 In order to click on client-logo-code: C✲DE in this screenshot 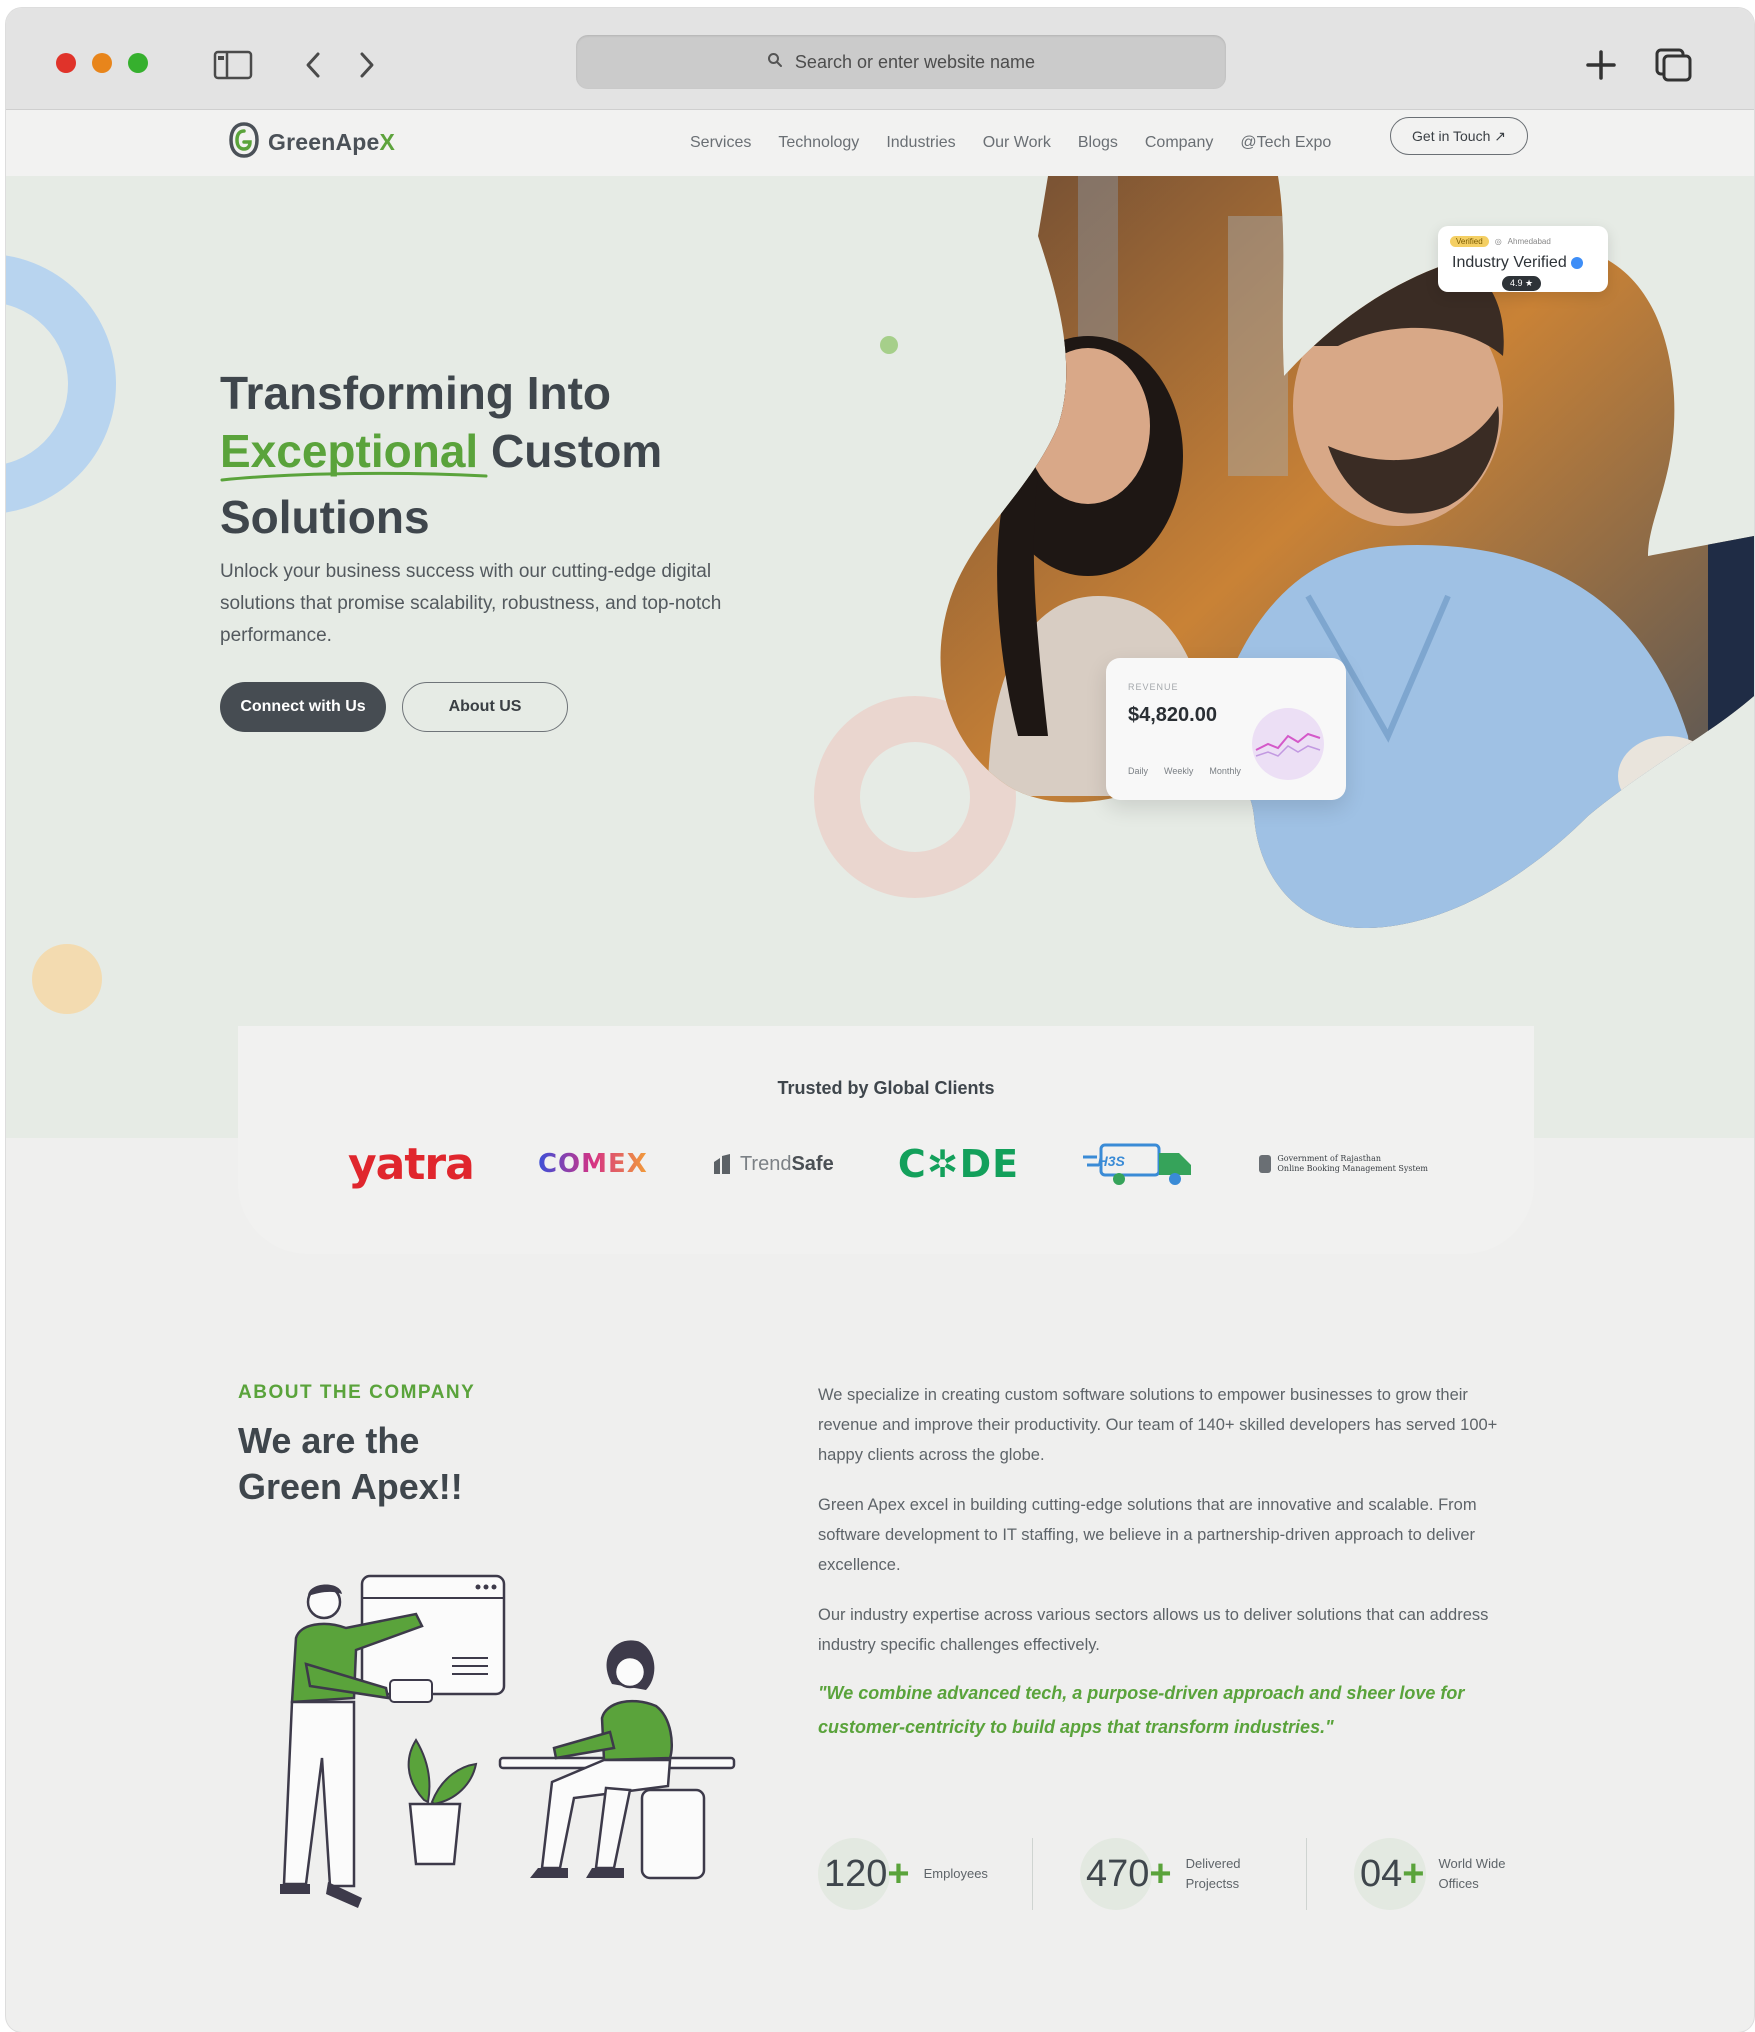, I will do `click(958, 1164)`.